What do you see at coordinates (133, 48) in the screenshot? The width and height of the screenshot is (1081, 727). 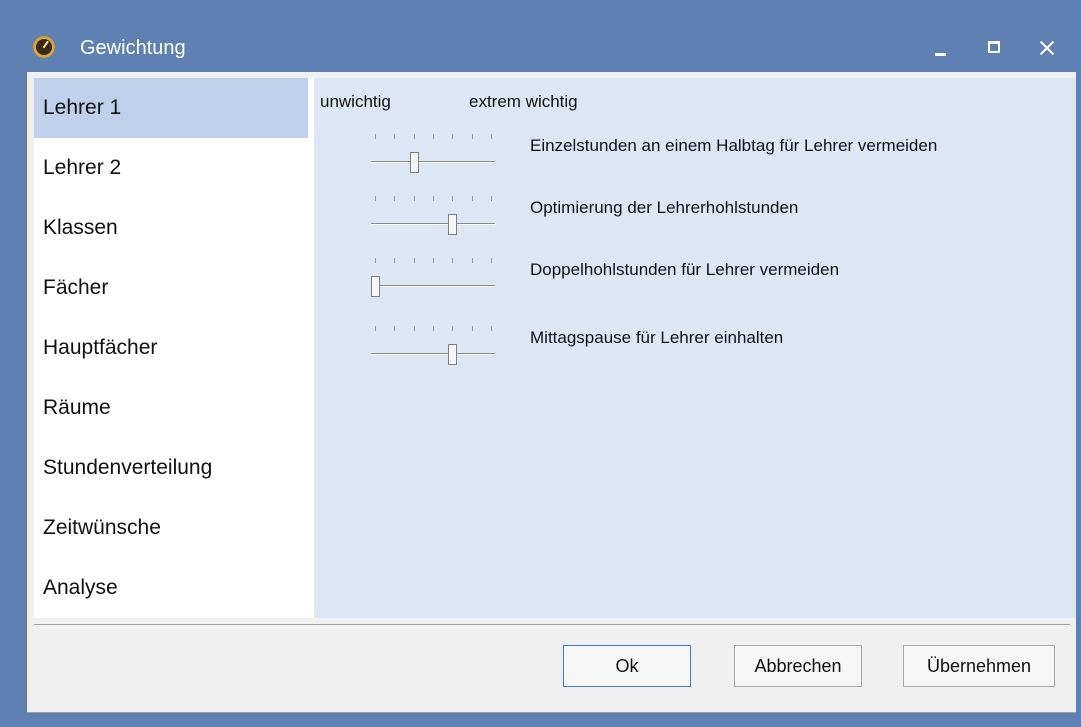 I see `window-title: Gewichtung` at bounding box center [133, 48].